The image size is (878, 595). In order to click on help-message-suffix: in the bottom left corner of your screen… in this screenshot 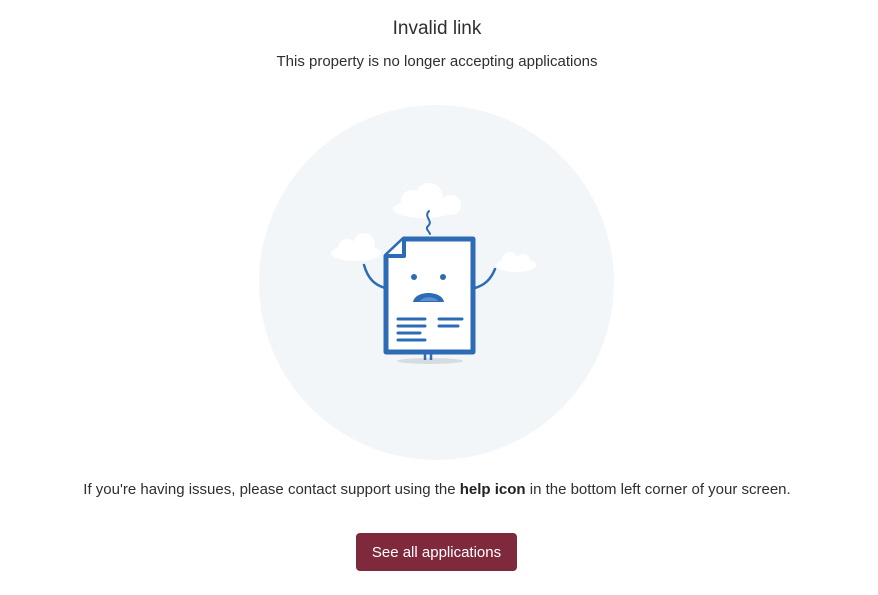, I will do `click(658, 489)`.